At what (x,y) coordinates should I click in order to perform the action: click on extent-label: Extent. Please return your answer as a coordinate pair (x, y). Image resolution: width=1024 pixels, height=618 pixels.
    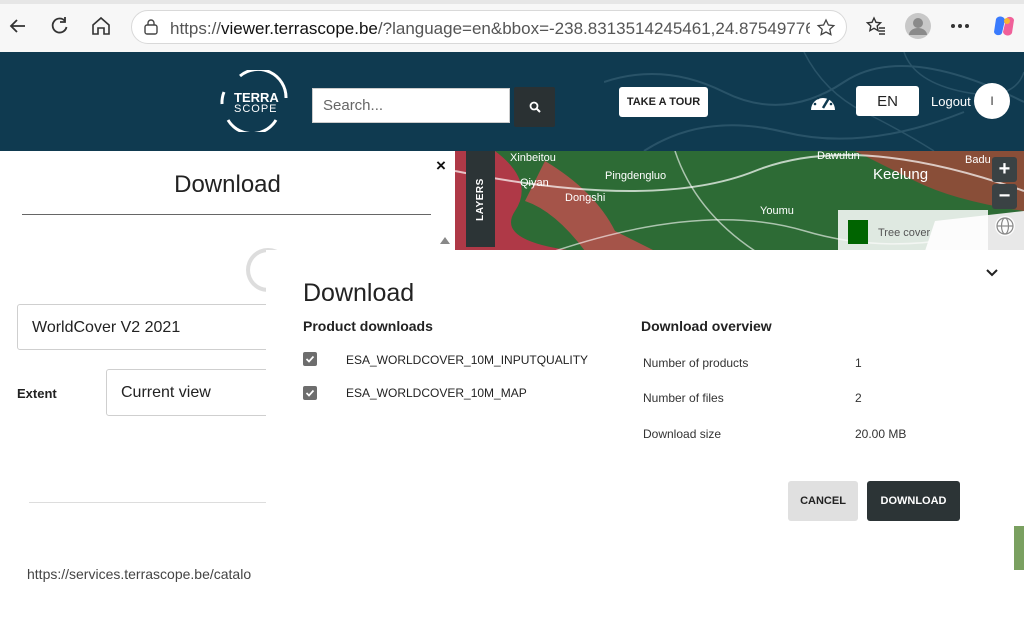
    Looking at the image, I should click on (37, 393).